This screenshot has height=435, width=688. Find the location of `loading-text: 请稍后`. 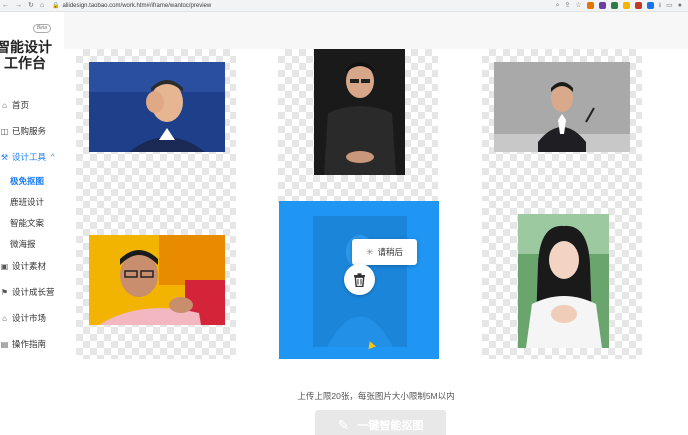

loading-text: 请稍后 is located at coordinates (390, 252).